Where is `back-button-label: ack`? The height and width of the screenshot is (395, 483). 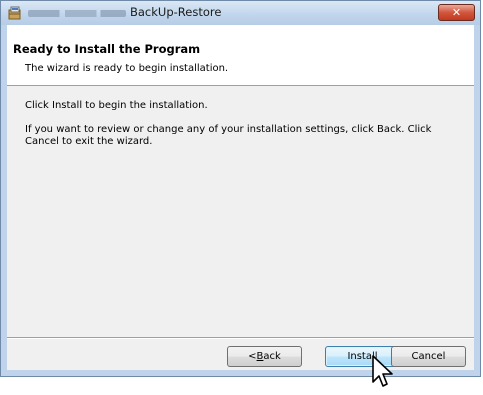
back-button-label: ack is located at coordinates (272, 356).